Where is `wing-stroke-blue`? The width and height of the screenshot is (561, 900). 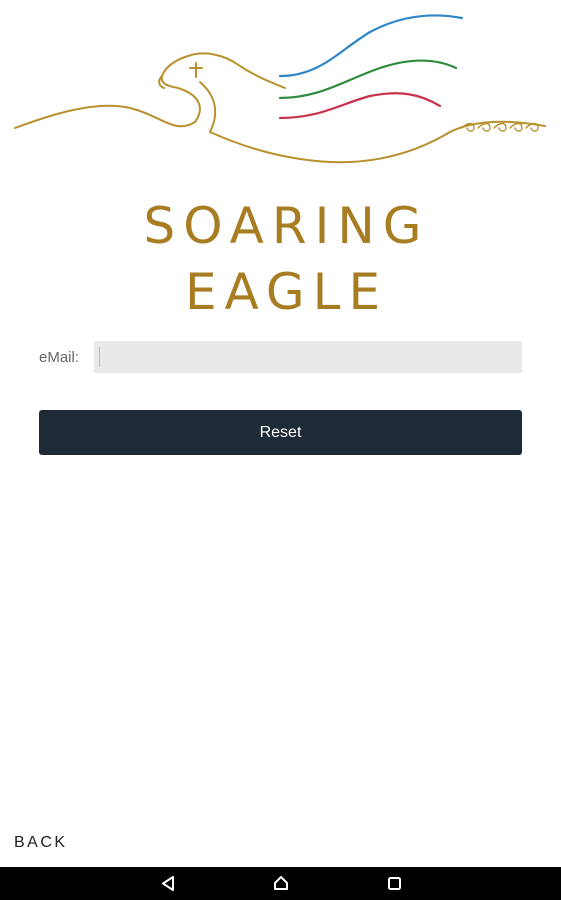
wing-stroke-blue is located at coordinates (371, 46).